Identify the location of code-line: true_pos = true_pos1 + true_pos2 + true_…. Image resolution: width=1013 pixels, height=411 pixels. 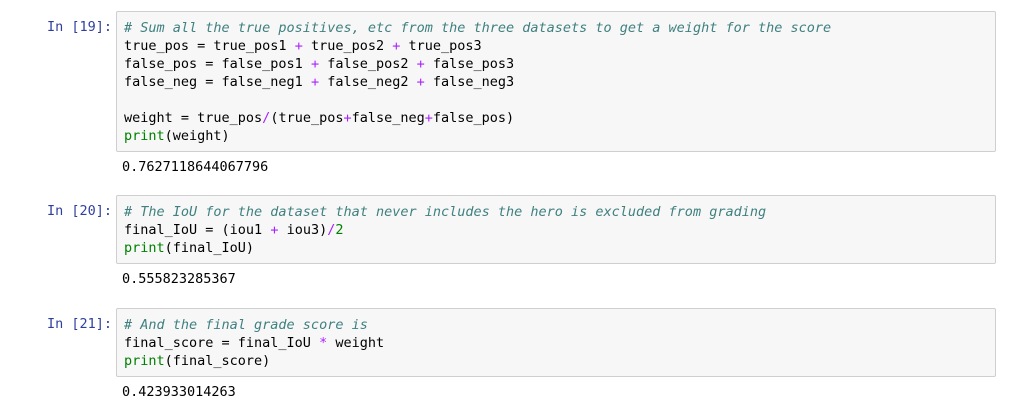
(303, 46).